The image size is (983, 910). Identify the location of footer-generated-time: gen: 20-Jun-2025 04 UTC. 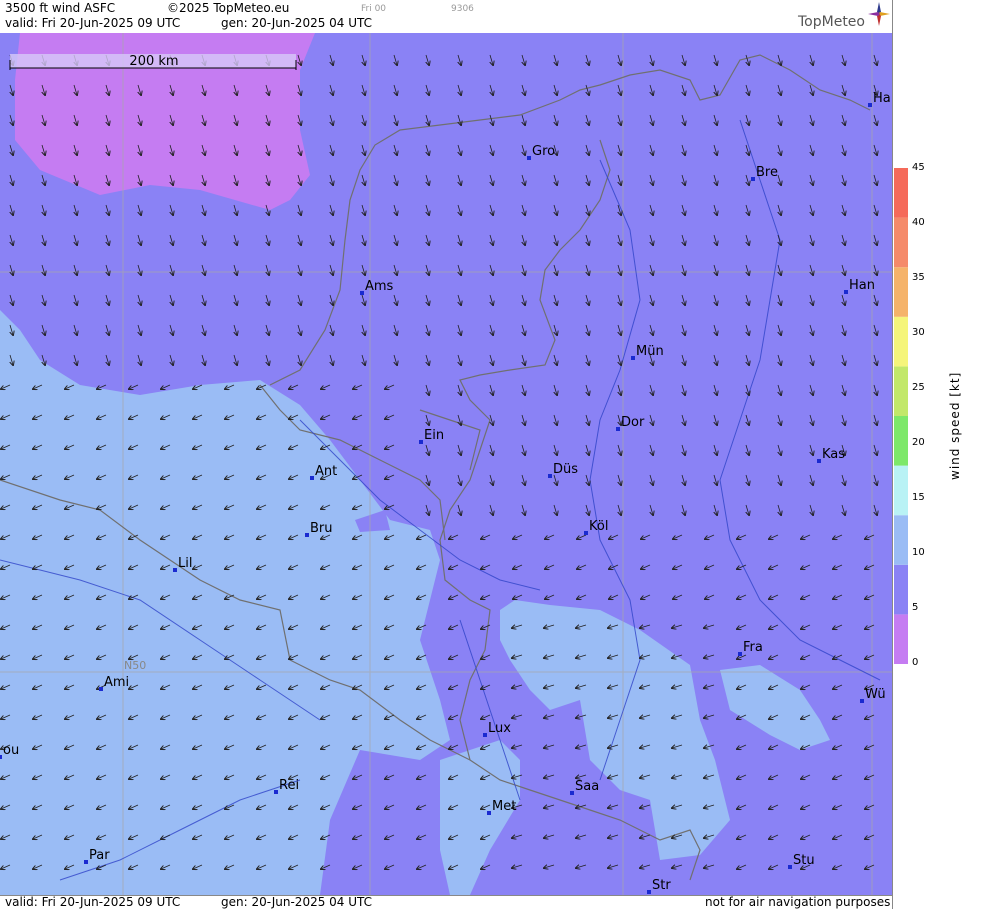
(297, 902).